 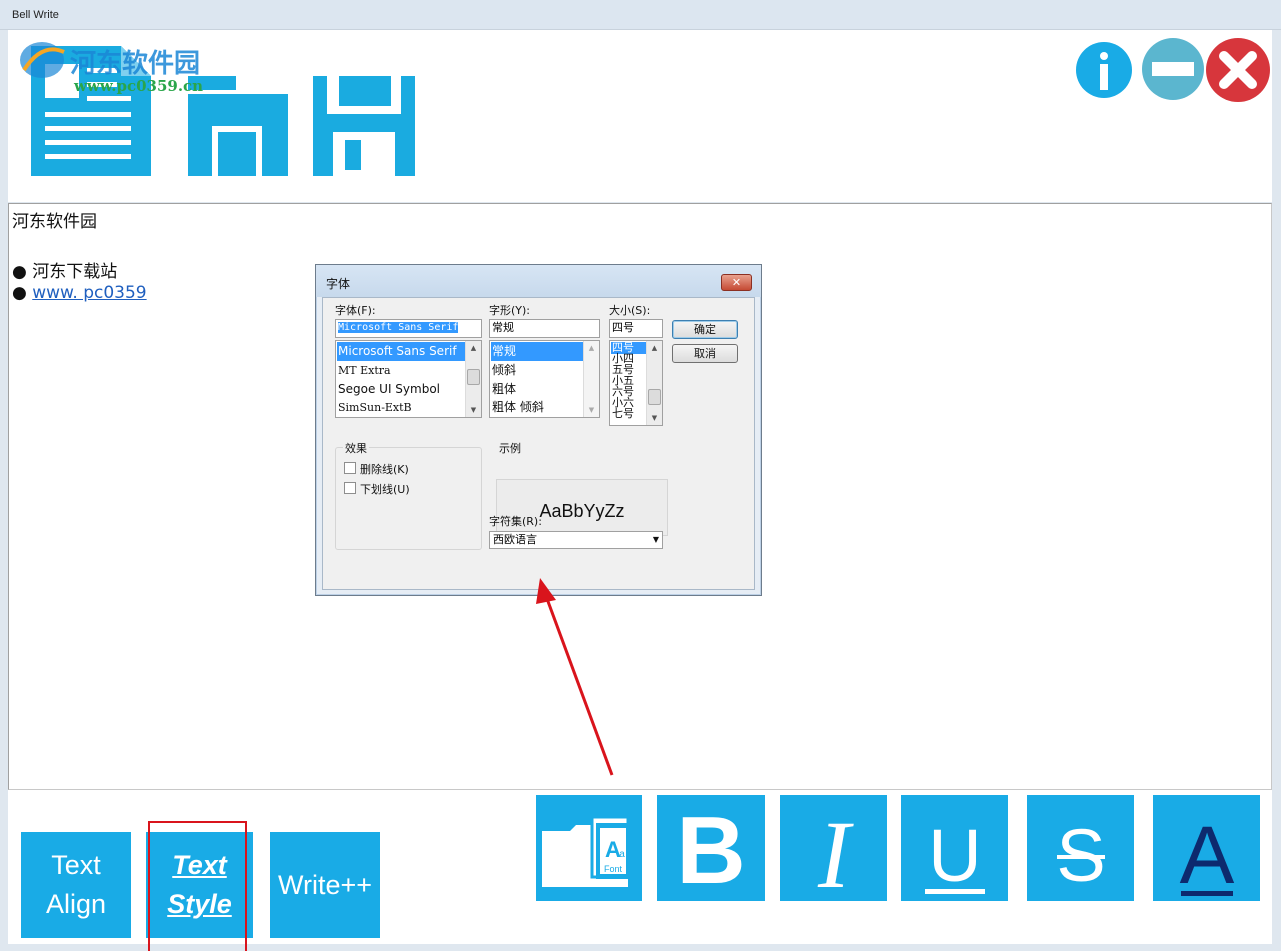 I want to click on font-style-input: 常规, so click(x=544, y=328).